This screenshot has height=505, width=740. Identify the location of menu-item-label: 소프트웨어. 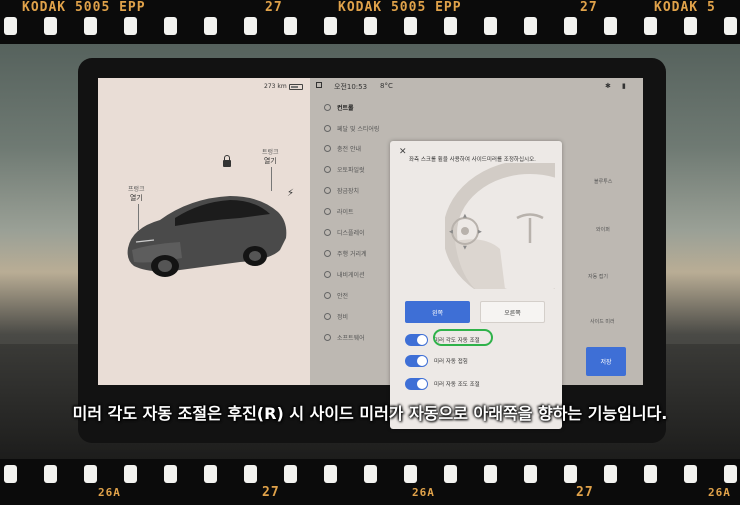
(351, 338).